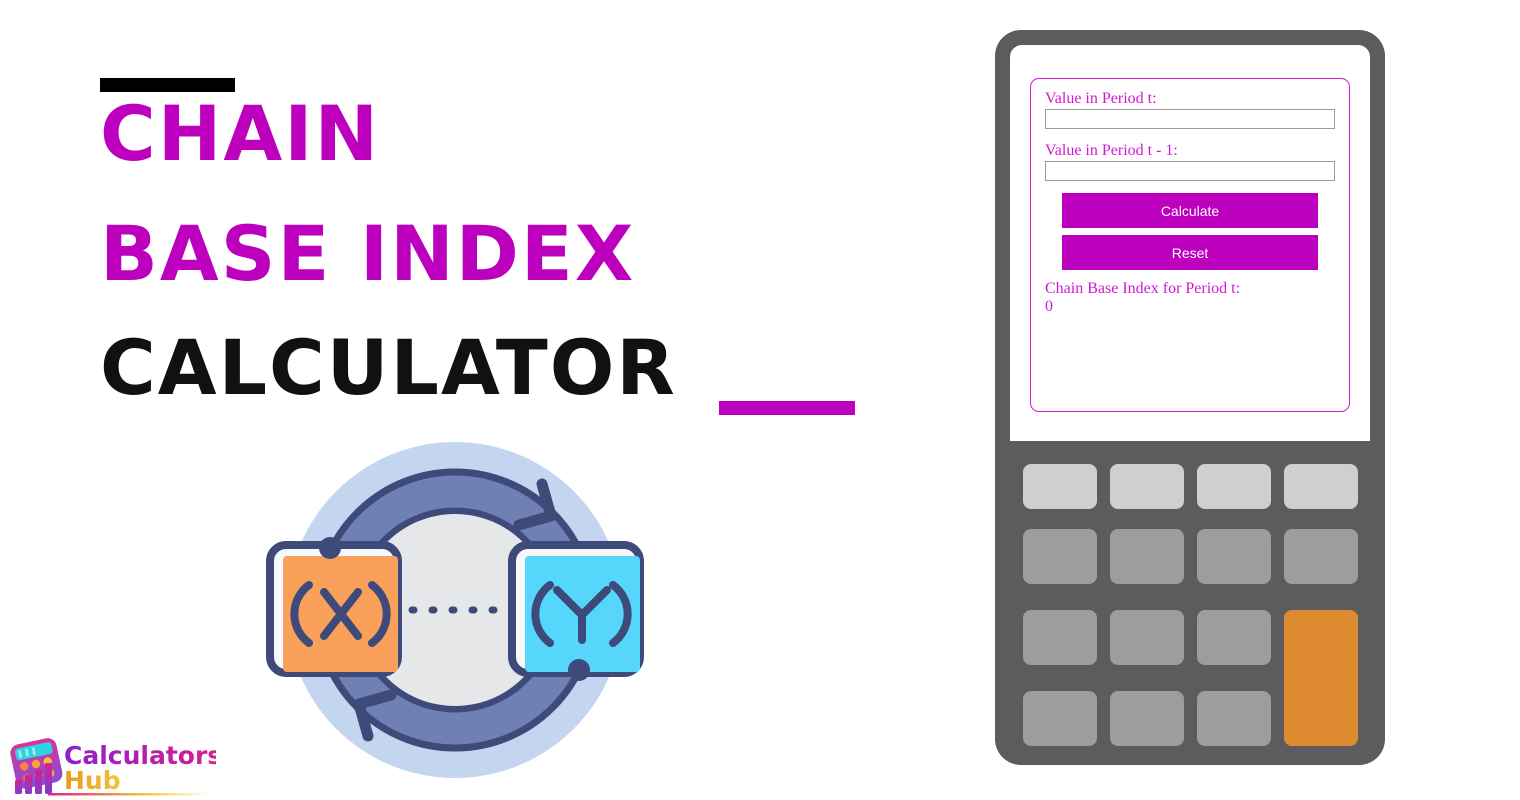 The width and height of the screenshot is (1520, 800). Describe the element at coordinates (388, 367) in the screenshot. I see `page-title-line-3: CALCULATOR` at that location.